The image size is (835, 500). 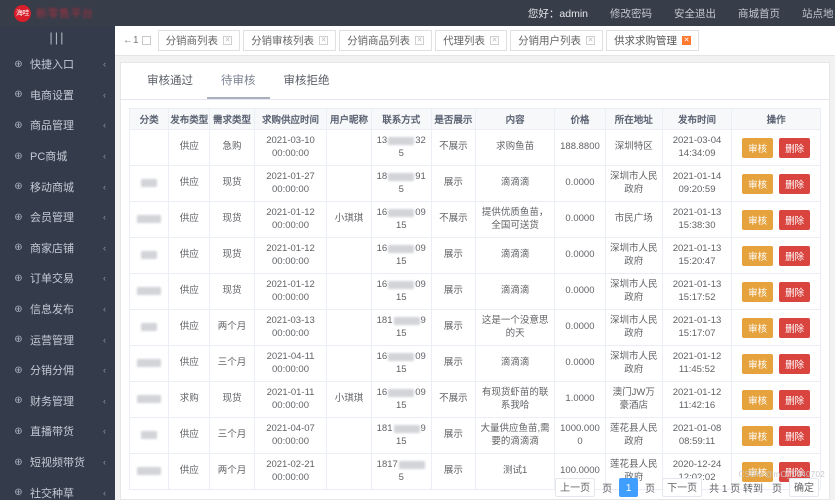 What do you see at coordinates (232, 363) in the screenshot?
I see `cell-demand-type: 三个月` at bounding box center [232, 363].